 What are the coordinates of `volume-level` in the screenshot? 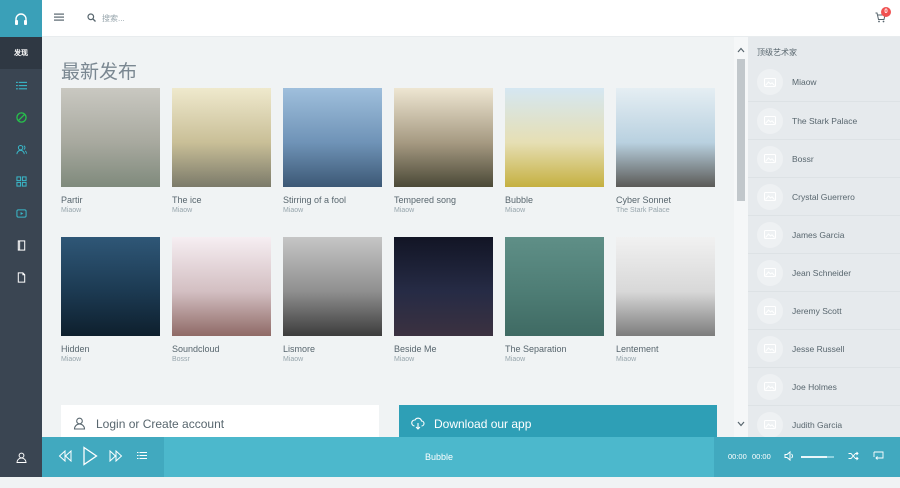 It's located at (814, 457).